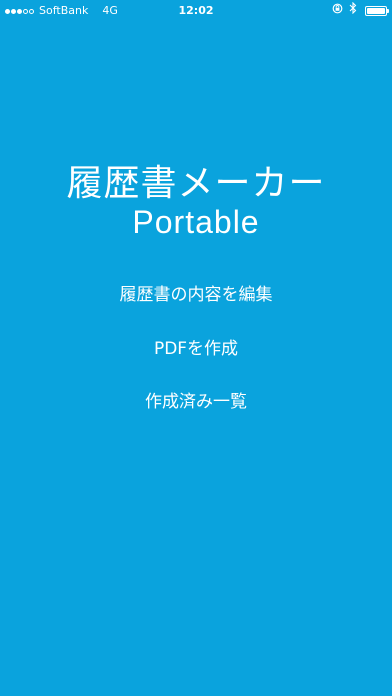 This screenshot has width=392, height=696. I want to click on bluetooth-icon, so click(353, 11).